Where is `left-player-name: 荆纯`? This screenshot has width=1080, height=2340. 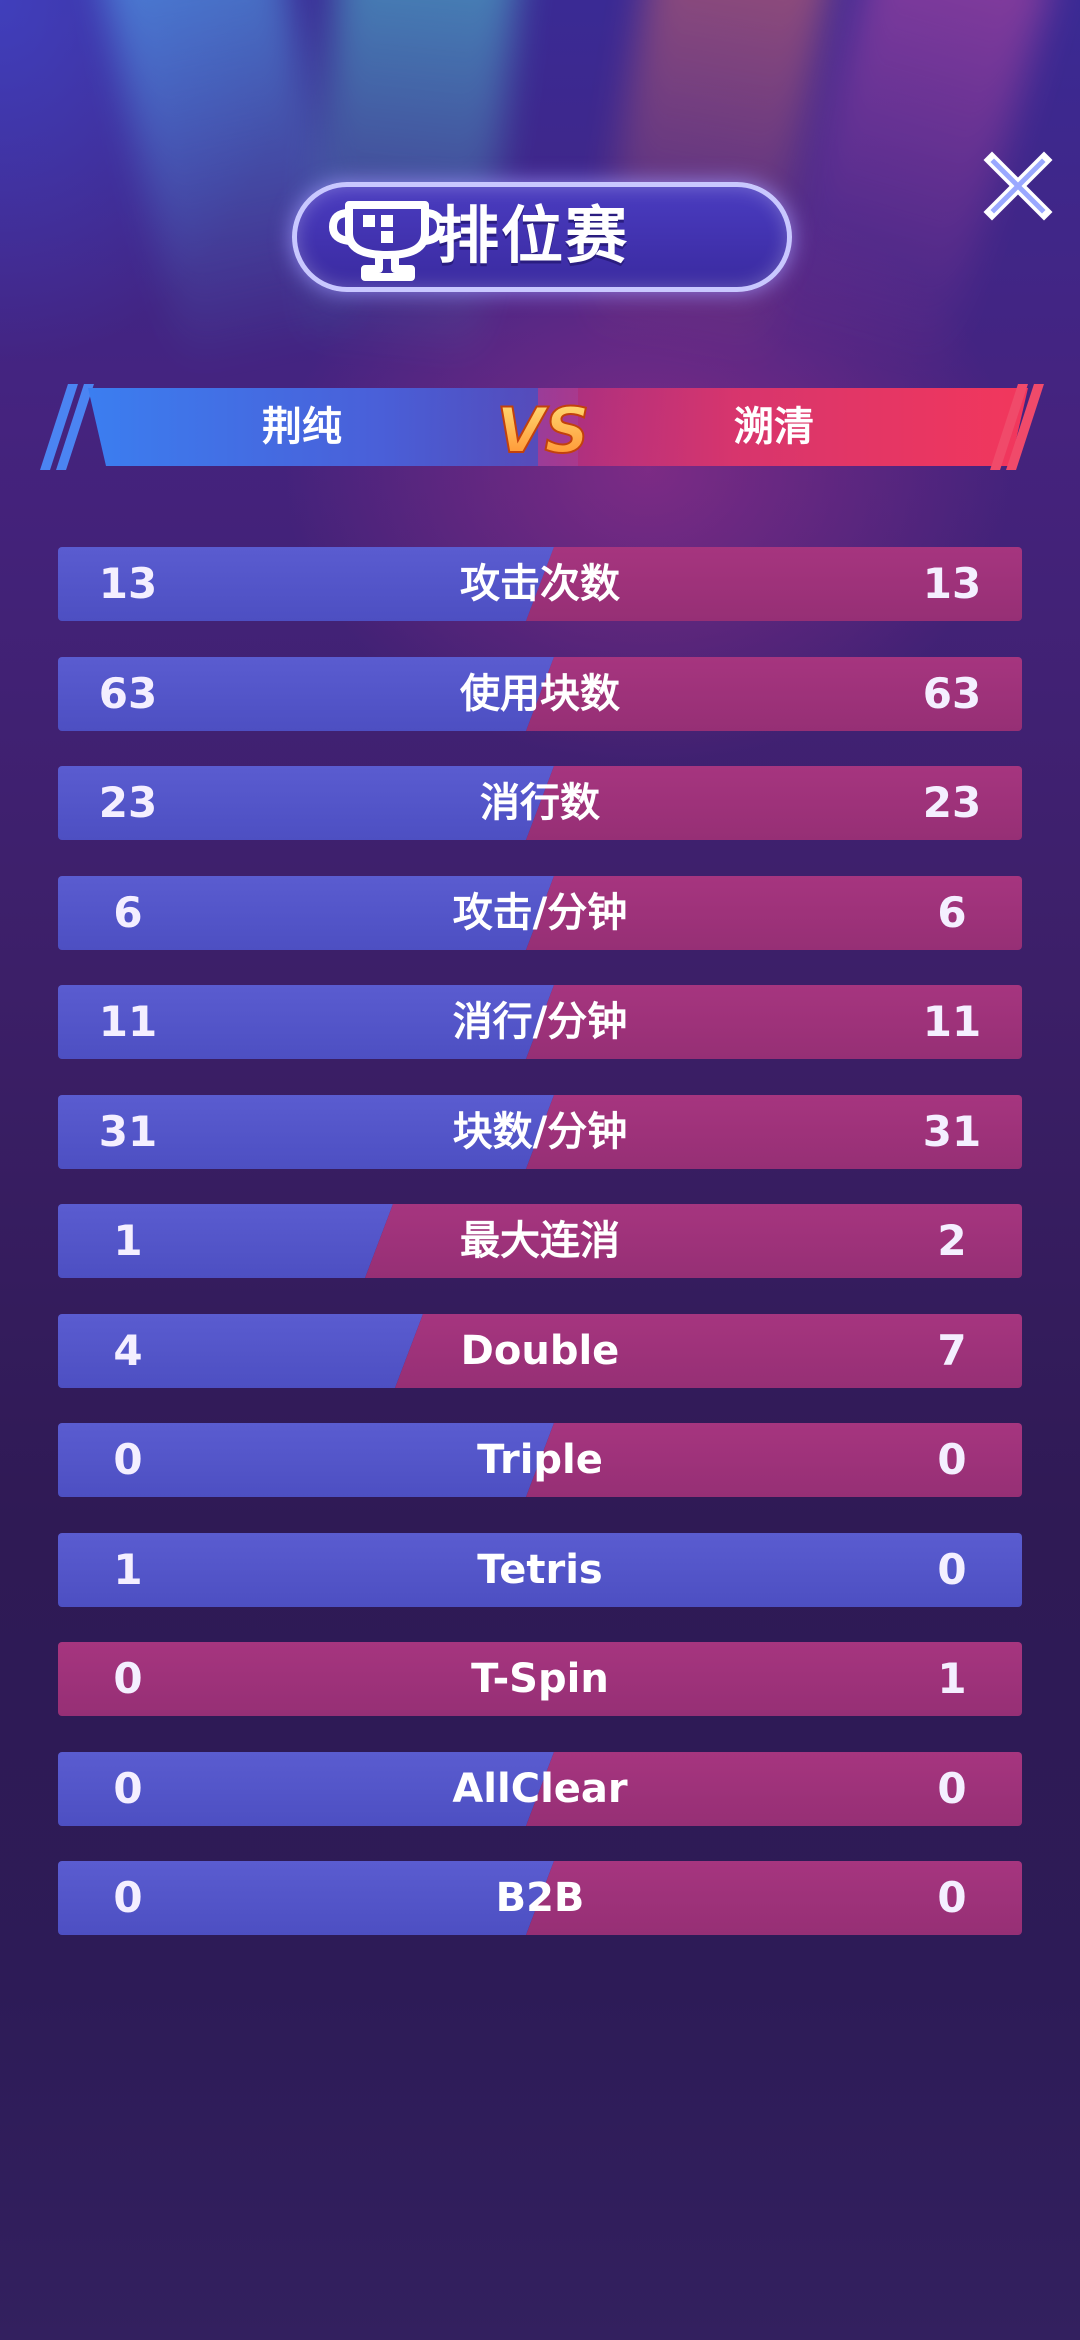 left-player-name: 荆纯 is located at coordinates (302, 427).